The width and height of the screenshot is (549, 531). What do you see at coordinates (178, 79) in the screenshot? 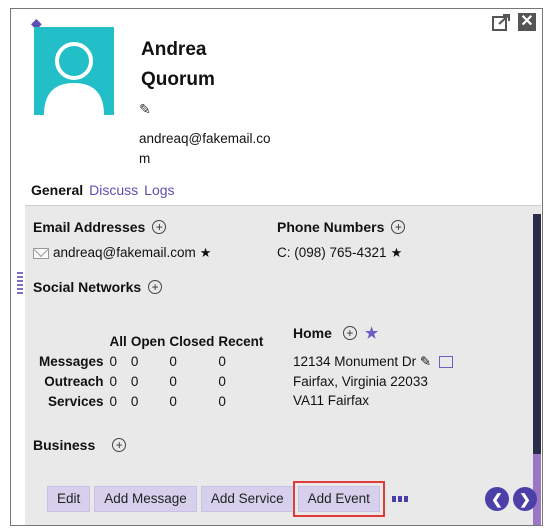
I see `last-name: Quorum` at bounding box center [178, 79].